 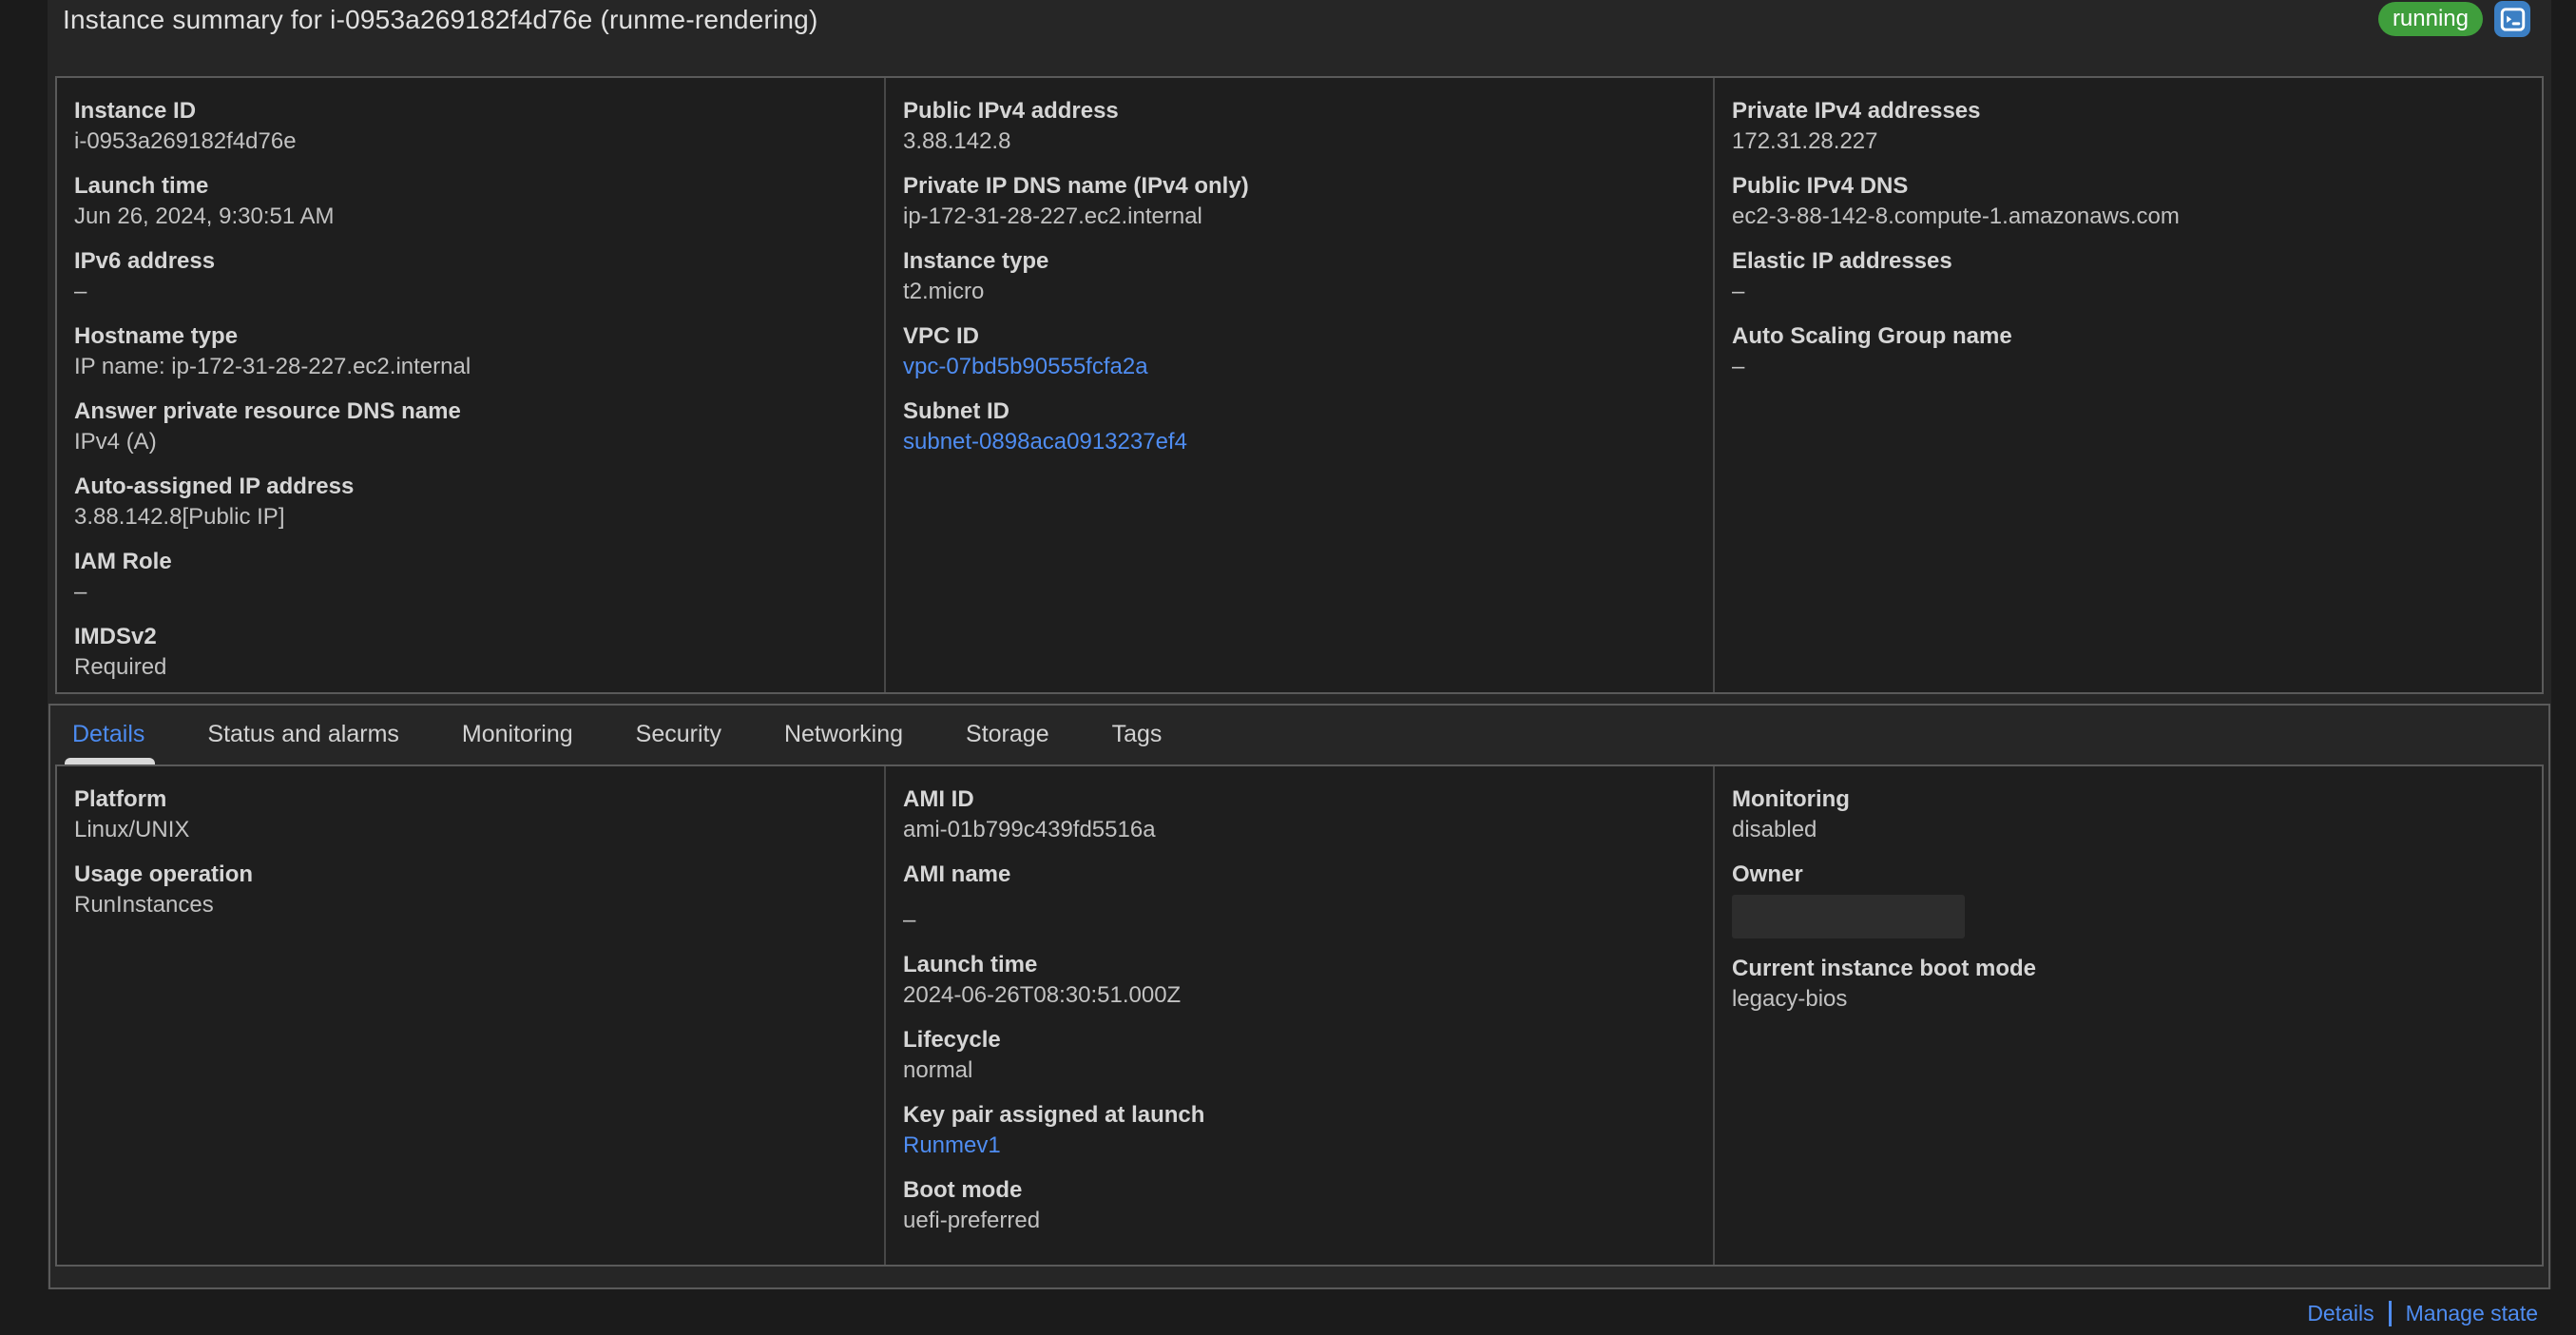 I want to click on field-public-ipv4-address: Public IPv4 address 3.88.142.8, so click(x=1297, y=126).